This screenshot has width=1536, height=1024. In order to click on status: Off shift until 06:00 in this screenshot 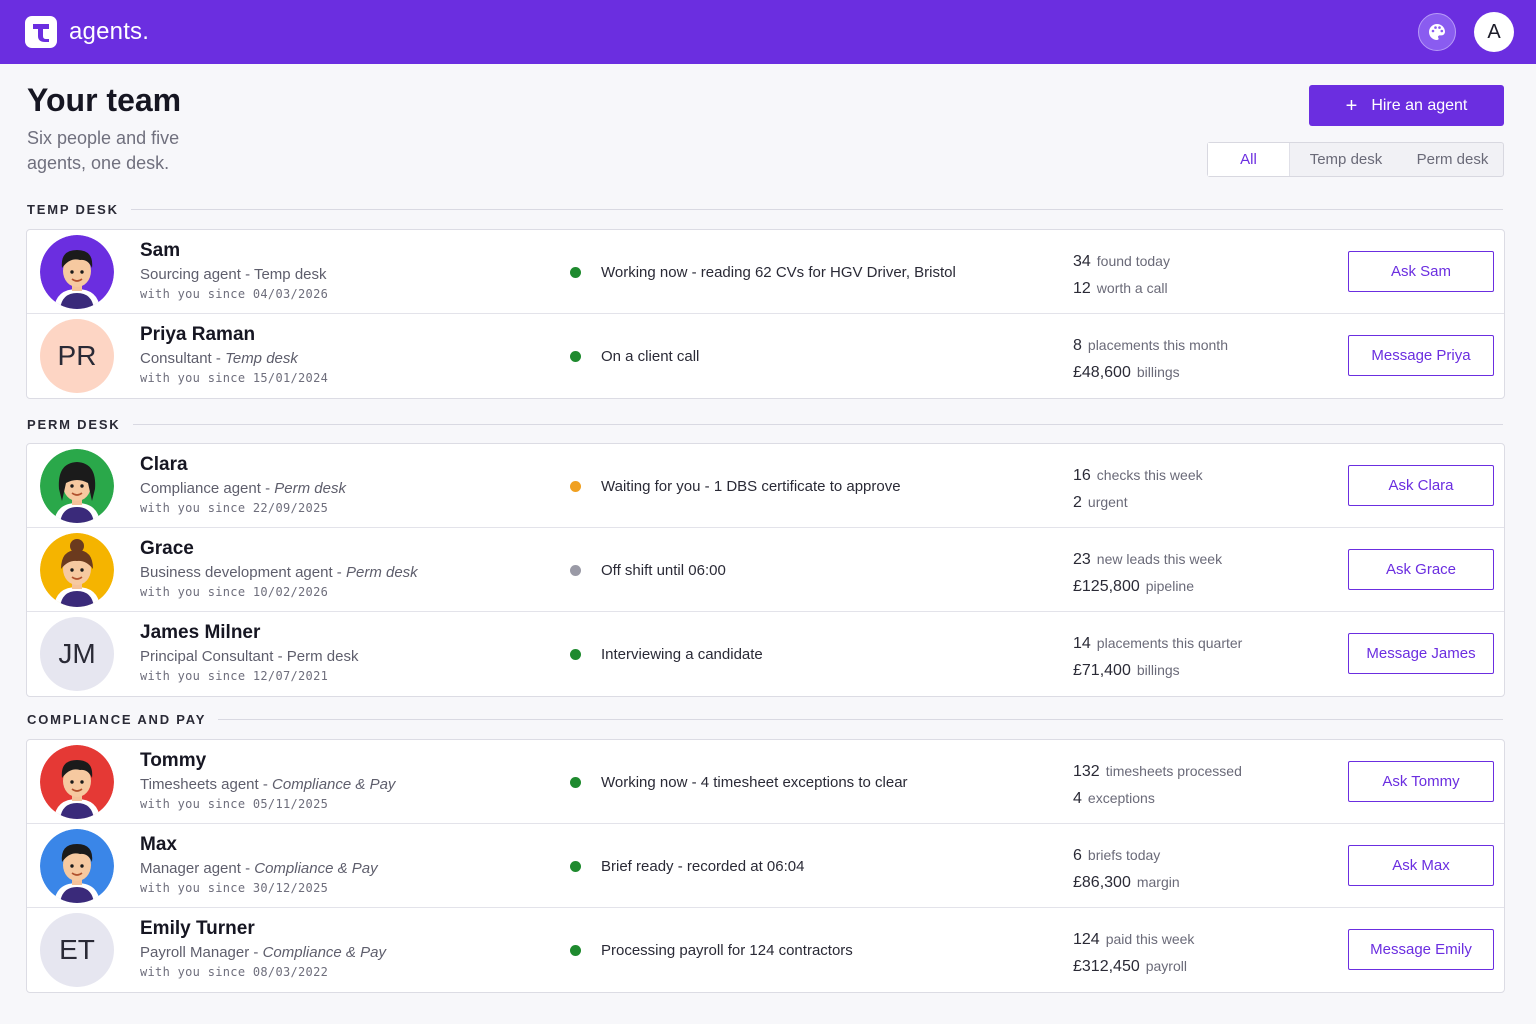, I will do `click(648, 570)`.